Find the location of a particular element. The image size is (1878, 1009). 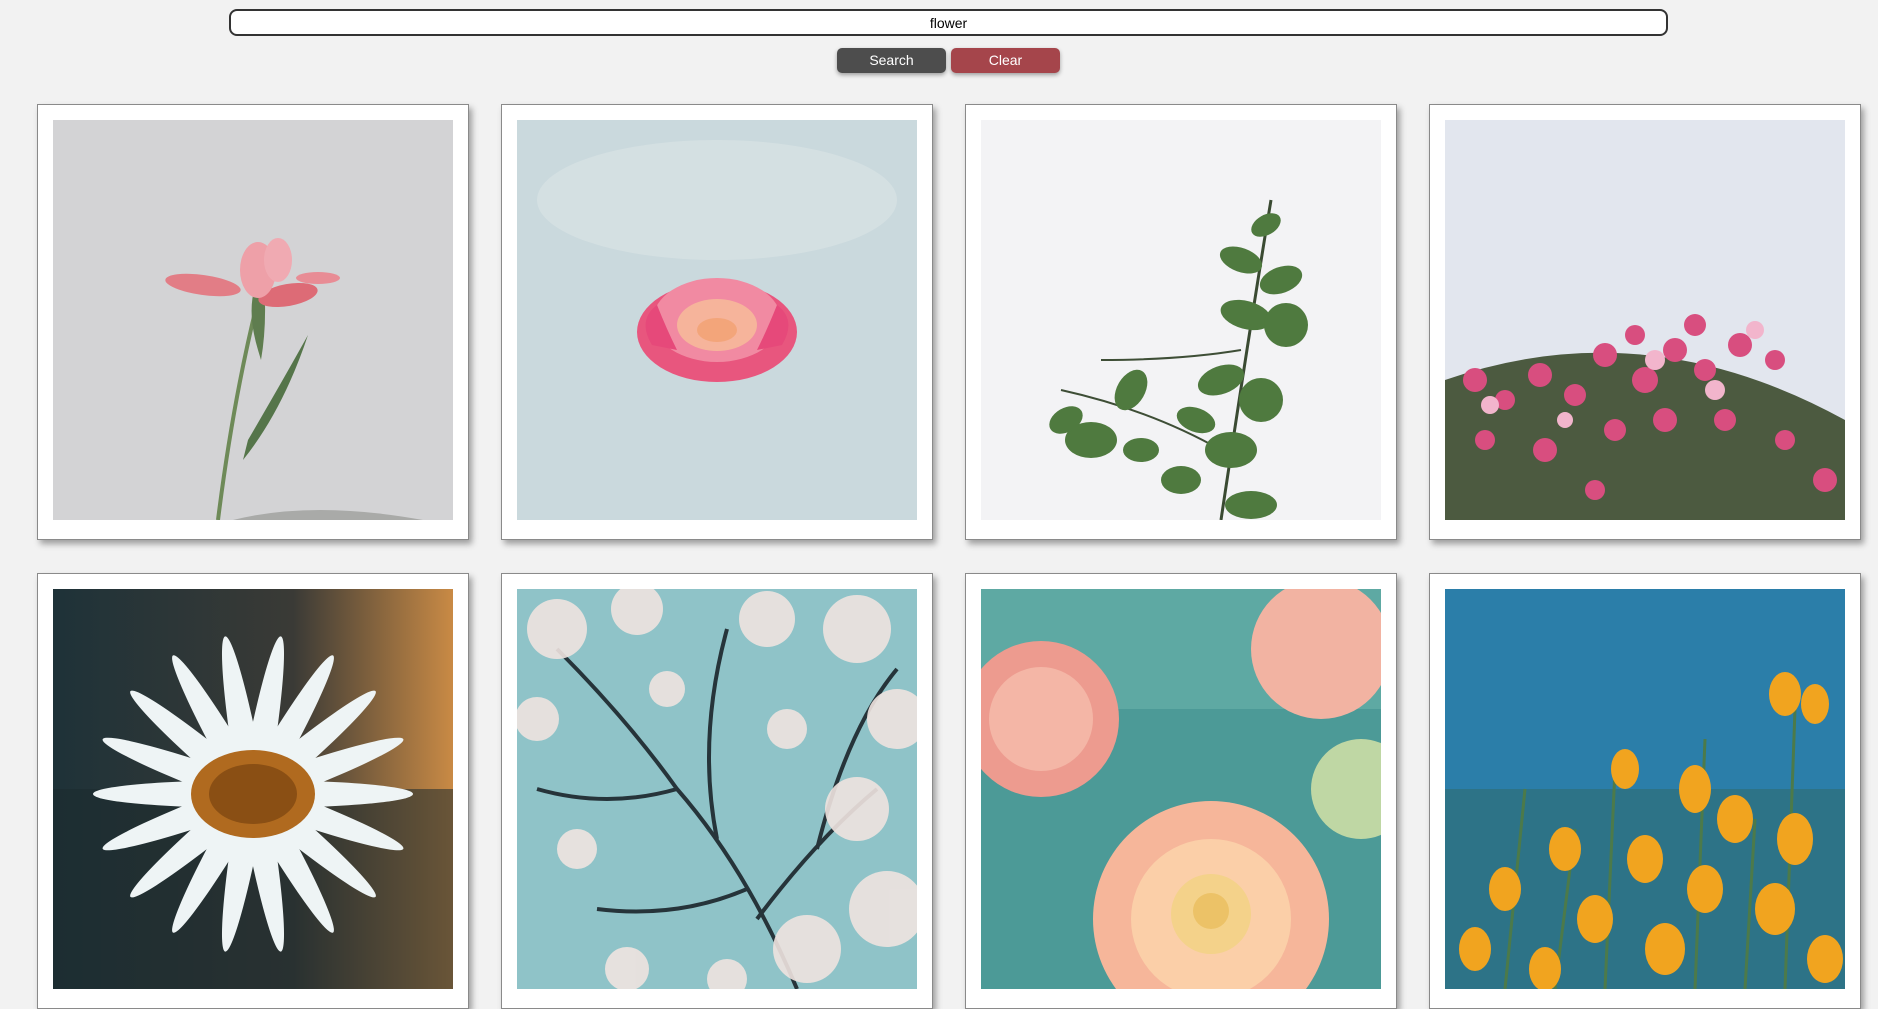

result-image-pink-lily is located at coordinates (253, 320).